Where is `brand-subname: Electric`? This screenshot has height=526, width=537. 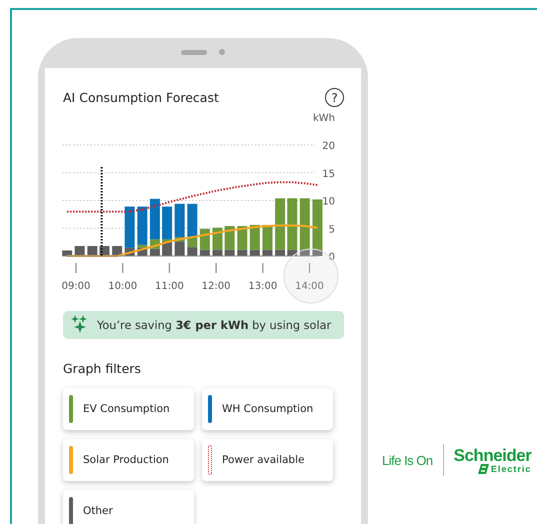 brand-subname: Electric is located at coordinates (511, 469).